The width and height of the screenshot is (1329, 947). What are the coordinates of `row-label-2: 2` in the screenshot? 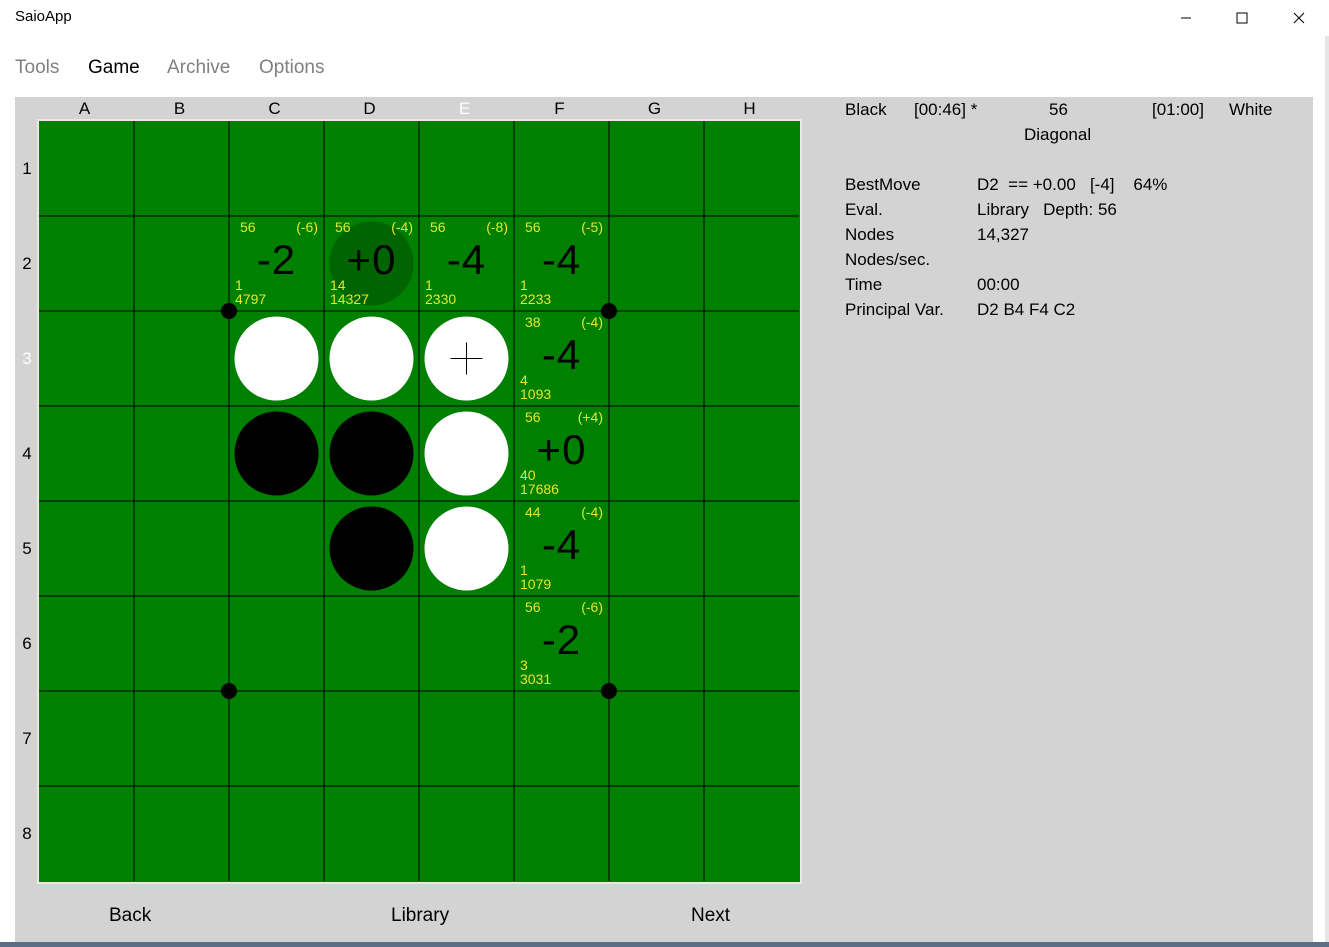 It's located at (27, 263).